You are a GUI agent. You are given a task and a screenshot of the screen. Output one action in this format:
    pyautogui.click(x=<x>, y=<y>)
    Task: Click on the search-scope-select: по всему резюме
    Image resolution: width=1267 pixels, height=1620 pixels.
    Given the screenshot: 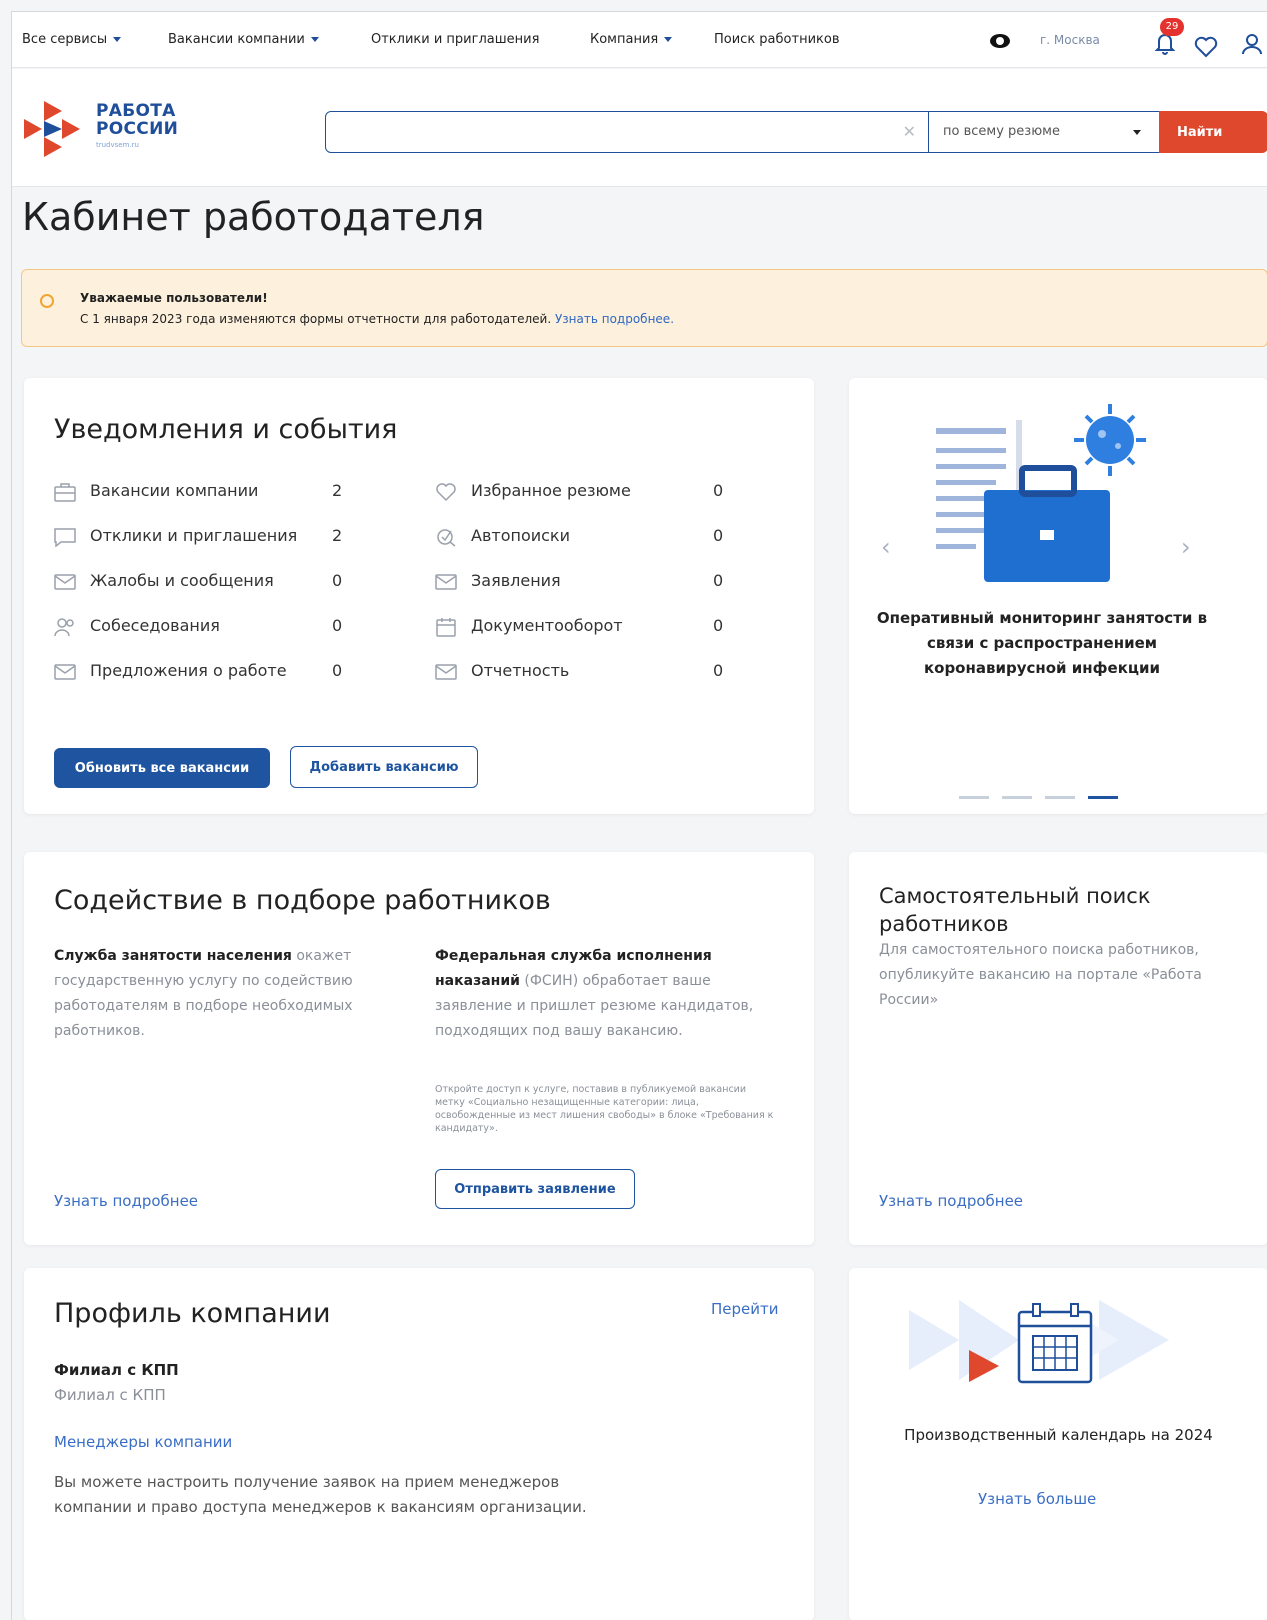 What is the action you would take?
    pyautogui.click(x=1044, y=132)
    